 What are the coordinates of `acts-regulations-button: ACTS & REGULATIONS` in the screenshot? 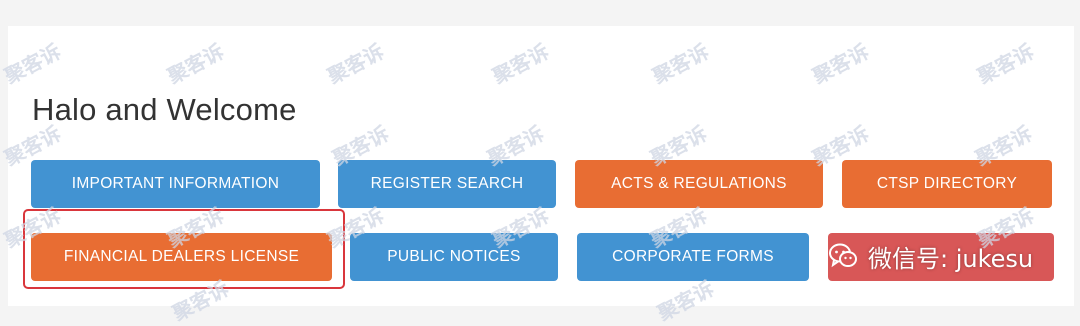 It's located at (699, 184).